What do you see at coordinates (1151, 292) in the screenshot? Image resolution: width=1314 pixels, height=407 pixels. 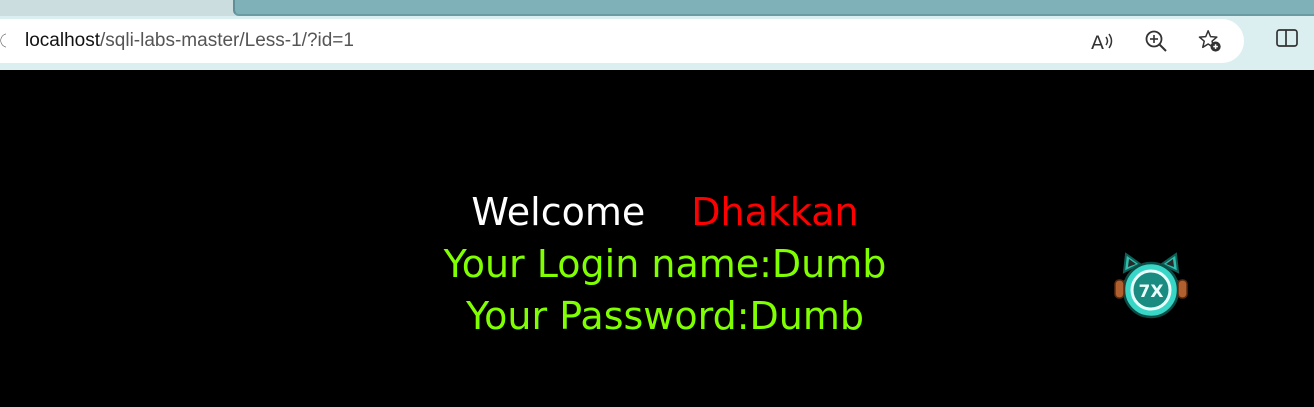 I see `mascot-glyph: 7X` at bounding box center [1151, 292].